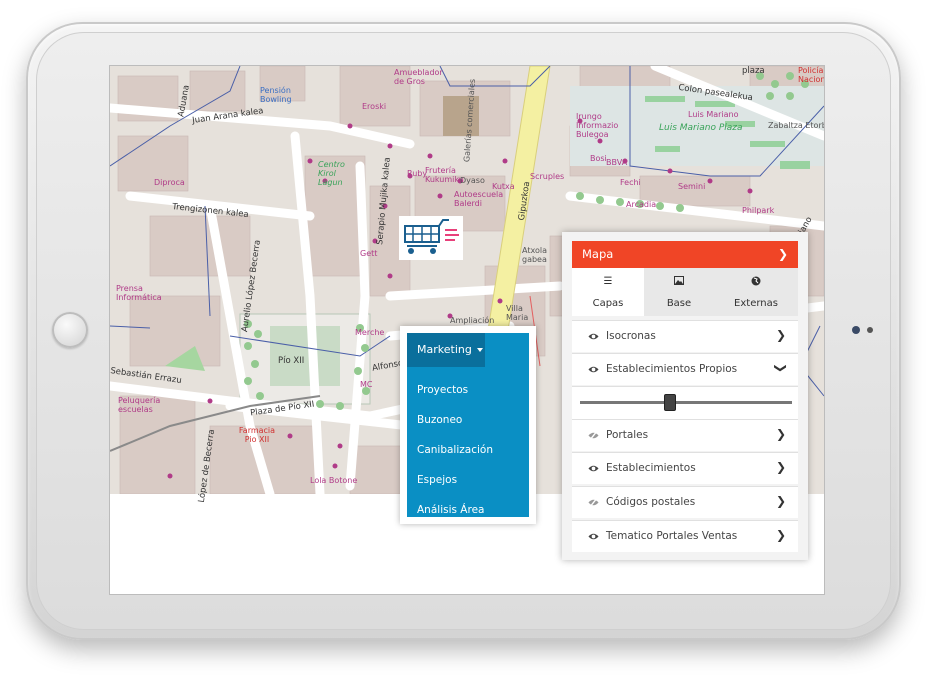  What do you see at coordinates (439, 420) in the screenshot?
I see `menu-item-buzoneo: Buzoneo` at bounding box center [439, 420].